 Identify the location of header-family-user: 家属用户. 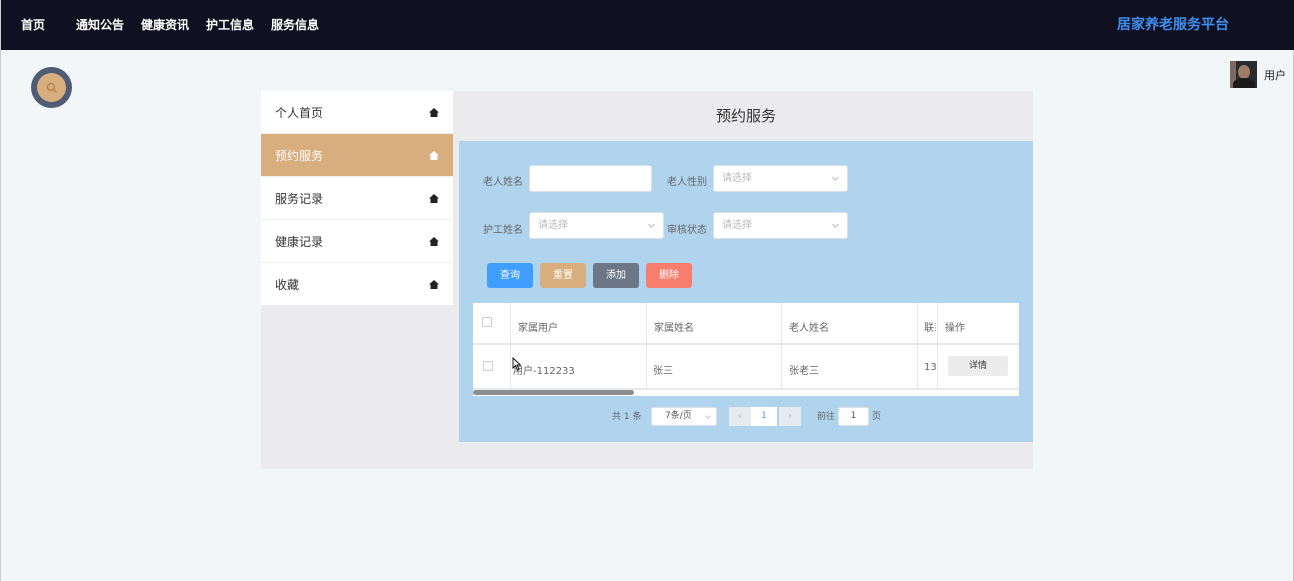
(538, 328).